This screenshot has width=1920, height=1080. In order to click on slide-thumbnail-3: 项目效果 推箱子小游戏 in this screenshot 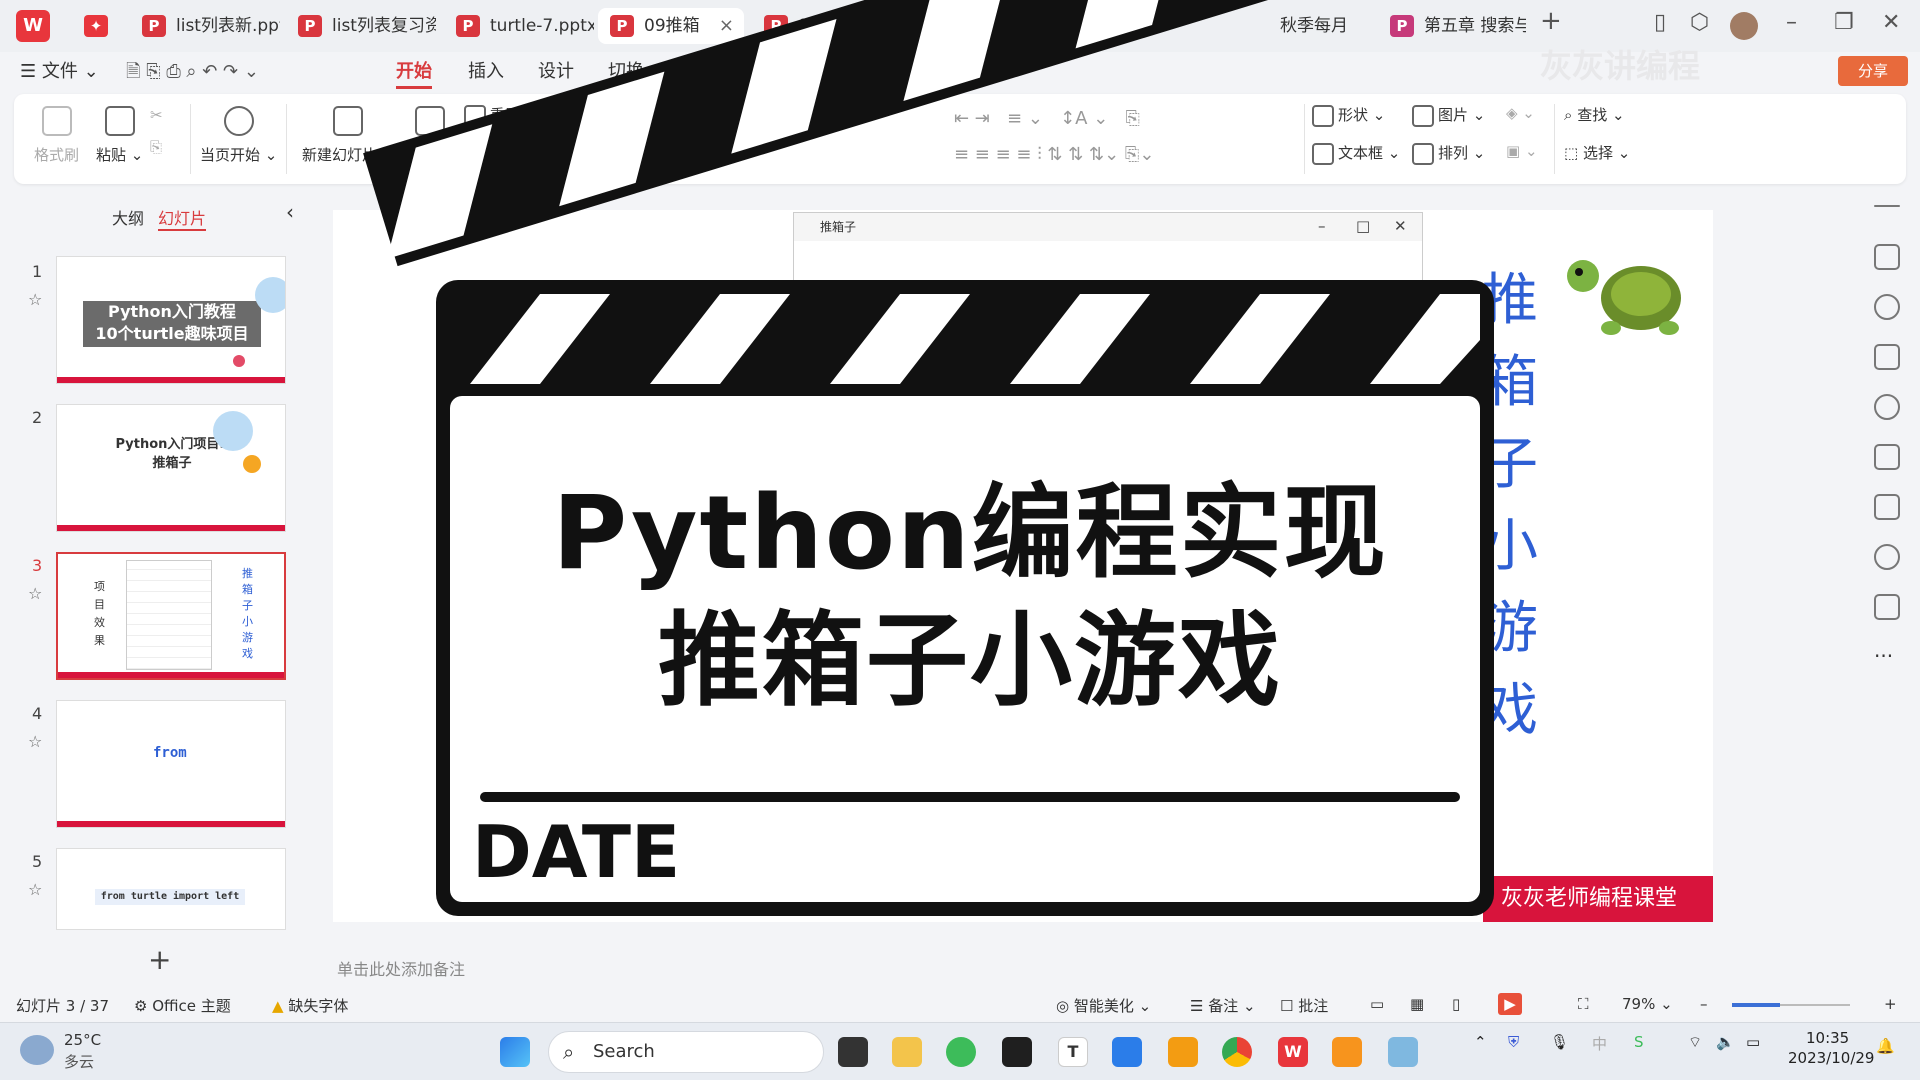, I will do `click(171, 616)`.